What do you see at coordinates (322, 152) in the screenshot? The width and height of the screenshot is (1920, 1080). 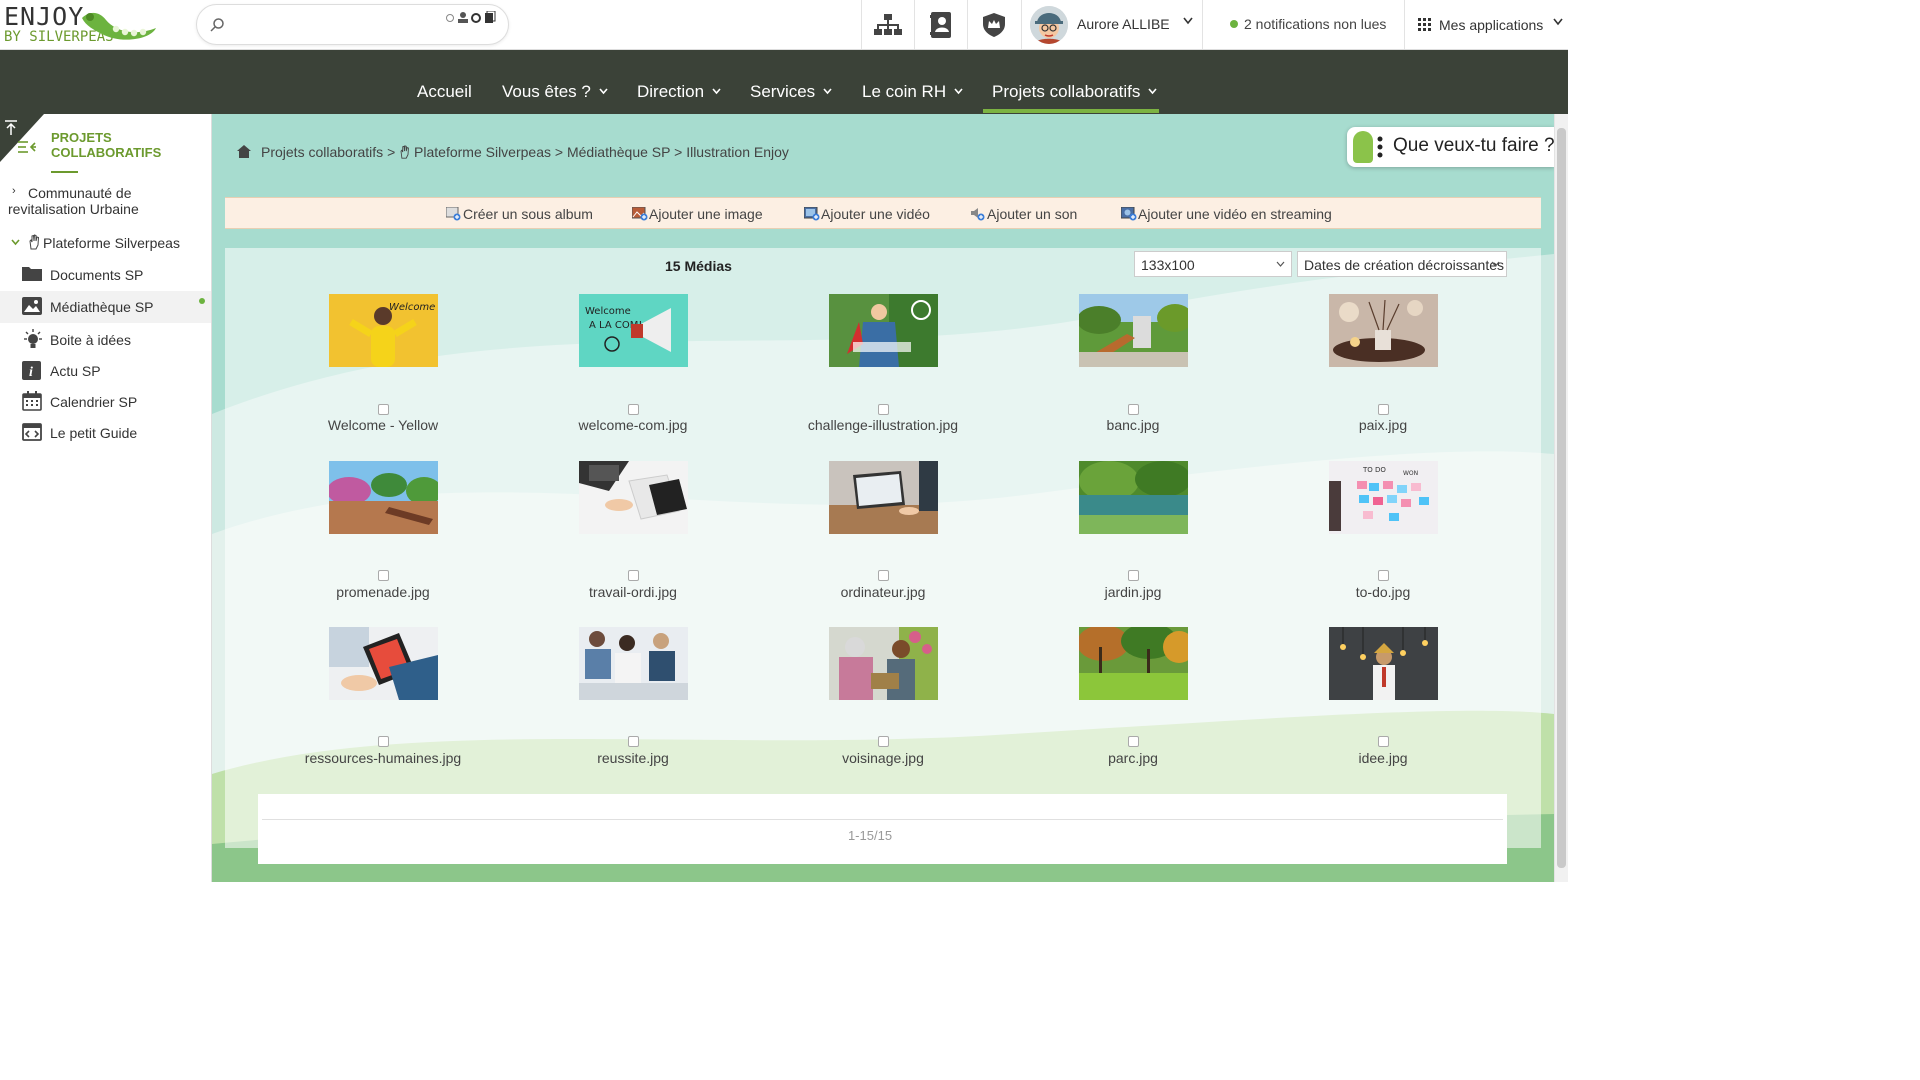 I see `breadcrumb-link: Projets collaboratifs` at bounding box center [322, 152].